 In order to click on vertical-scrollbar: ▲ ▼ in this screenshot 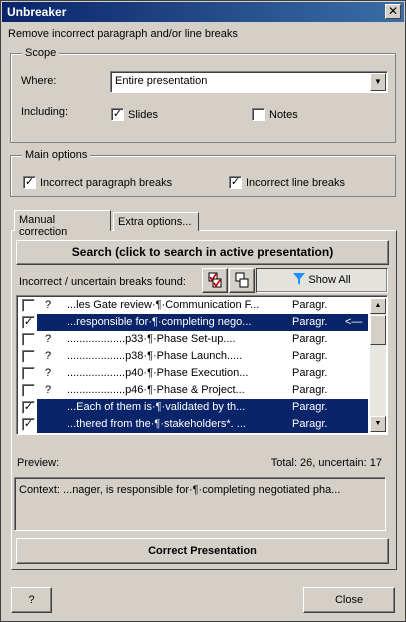, I will do `click(378, 365)`.